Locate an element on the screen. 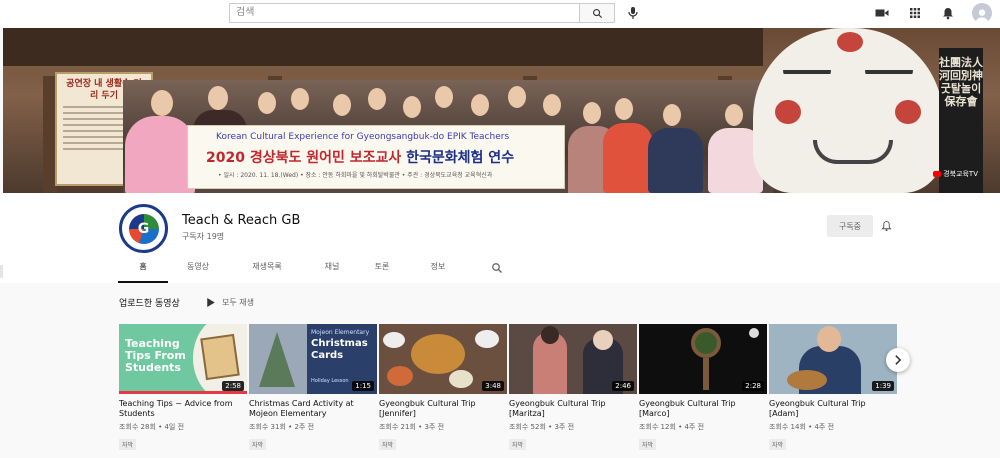 The height and width of the screenshot is (458, 1000). video-camera-icon is located at coordinates (882, 13).